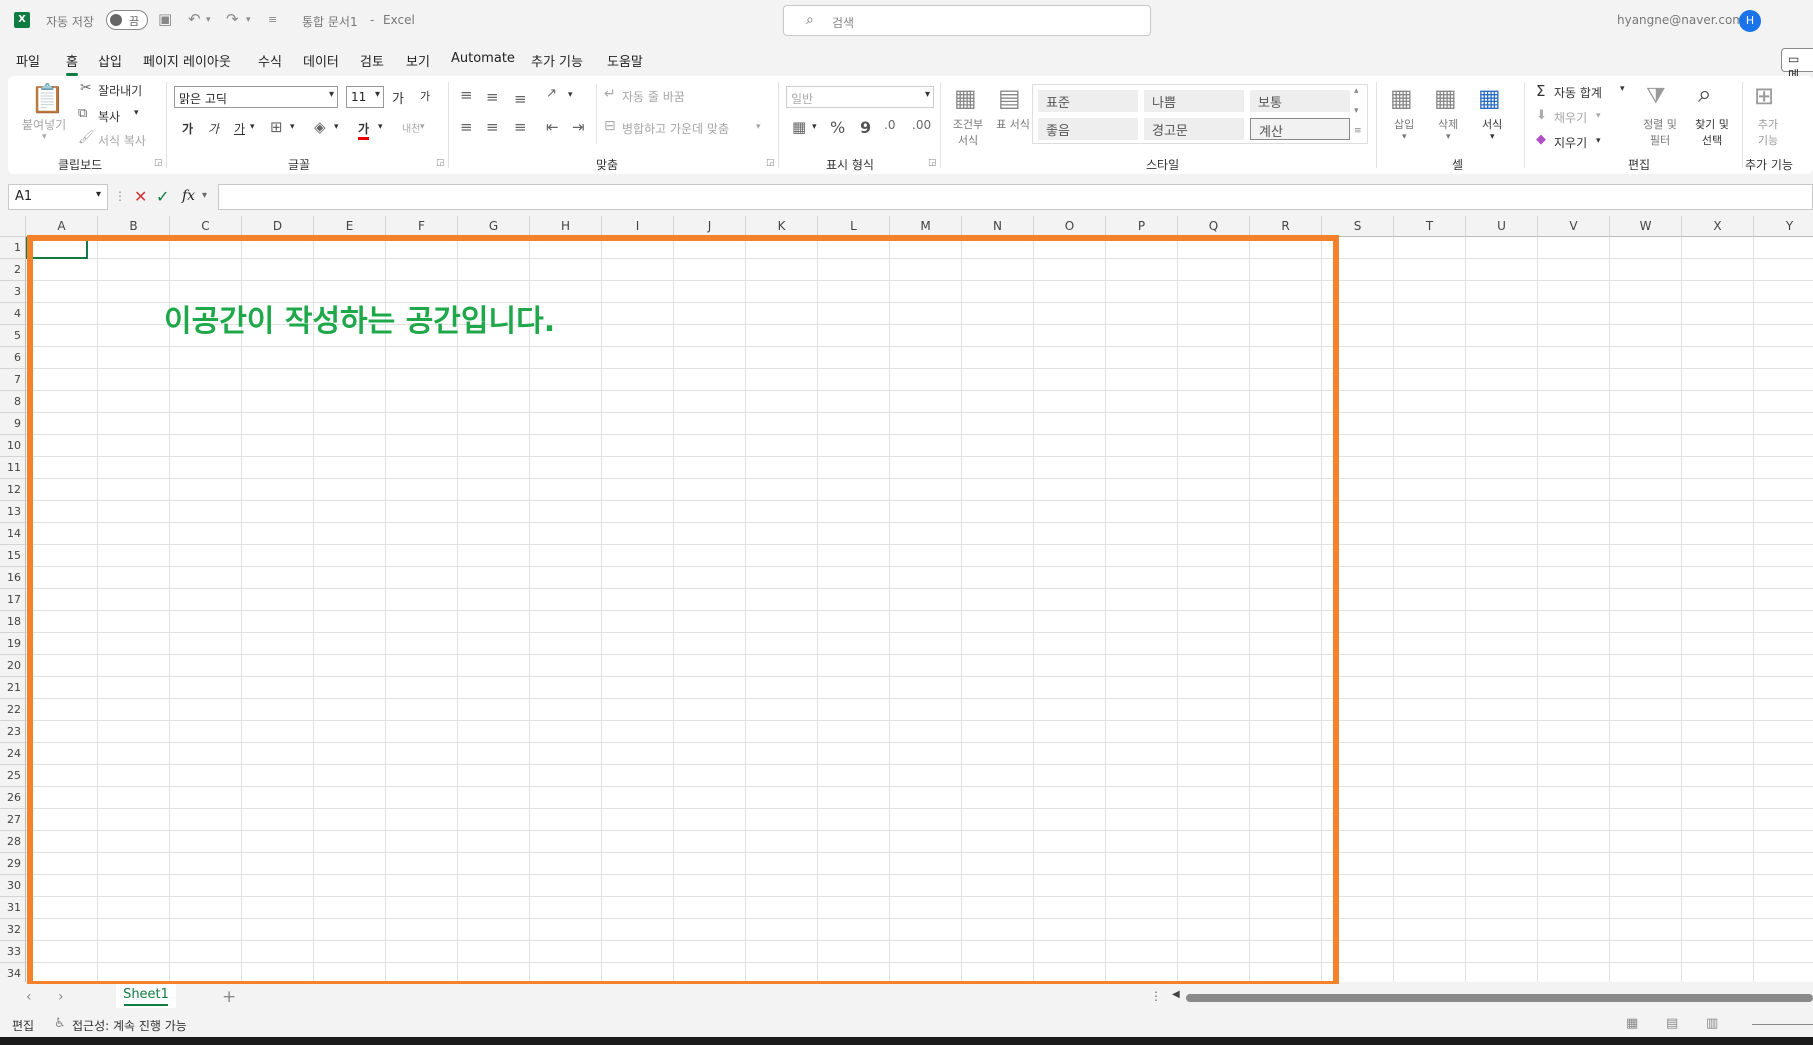 This screenshot has height=1045, width=1813. I want to click on align-right-icon: ≡, so click(520, 127).